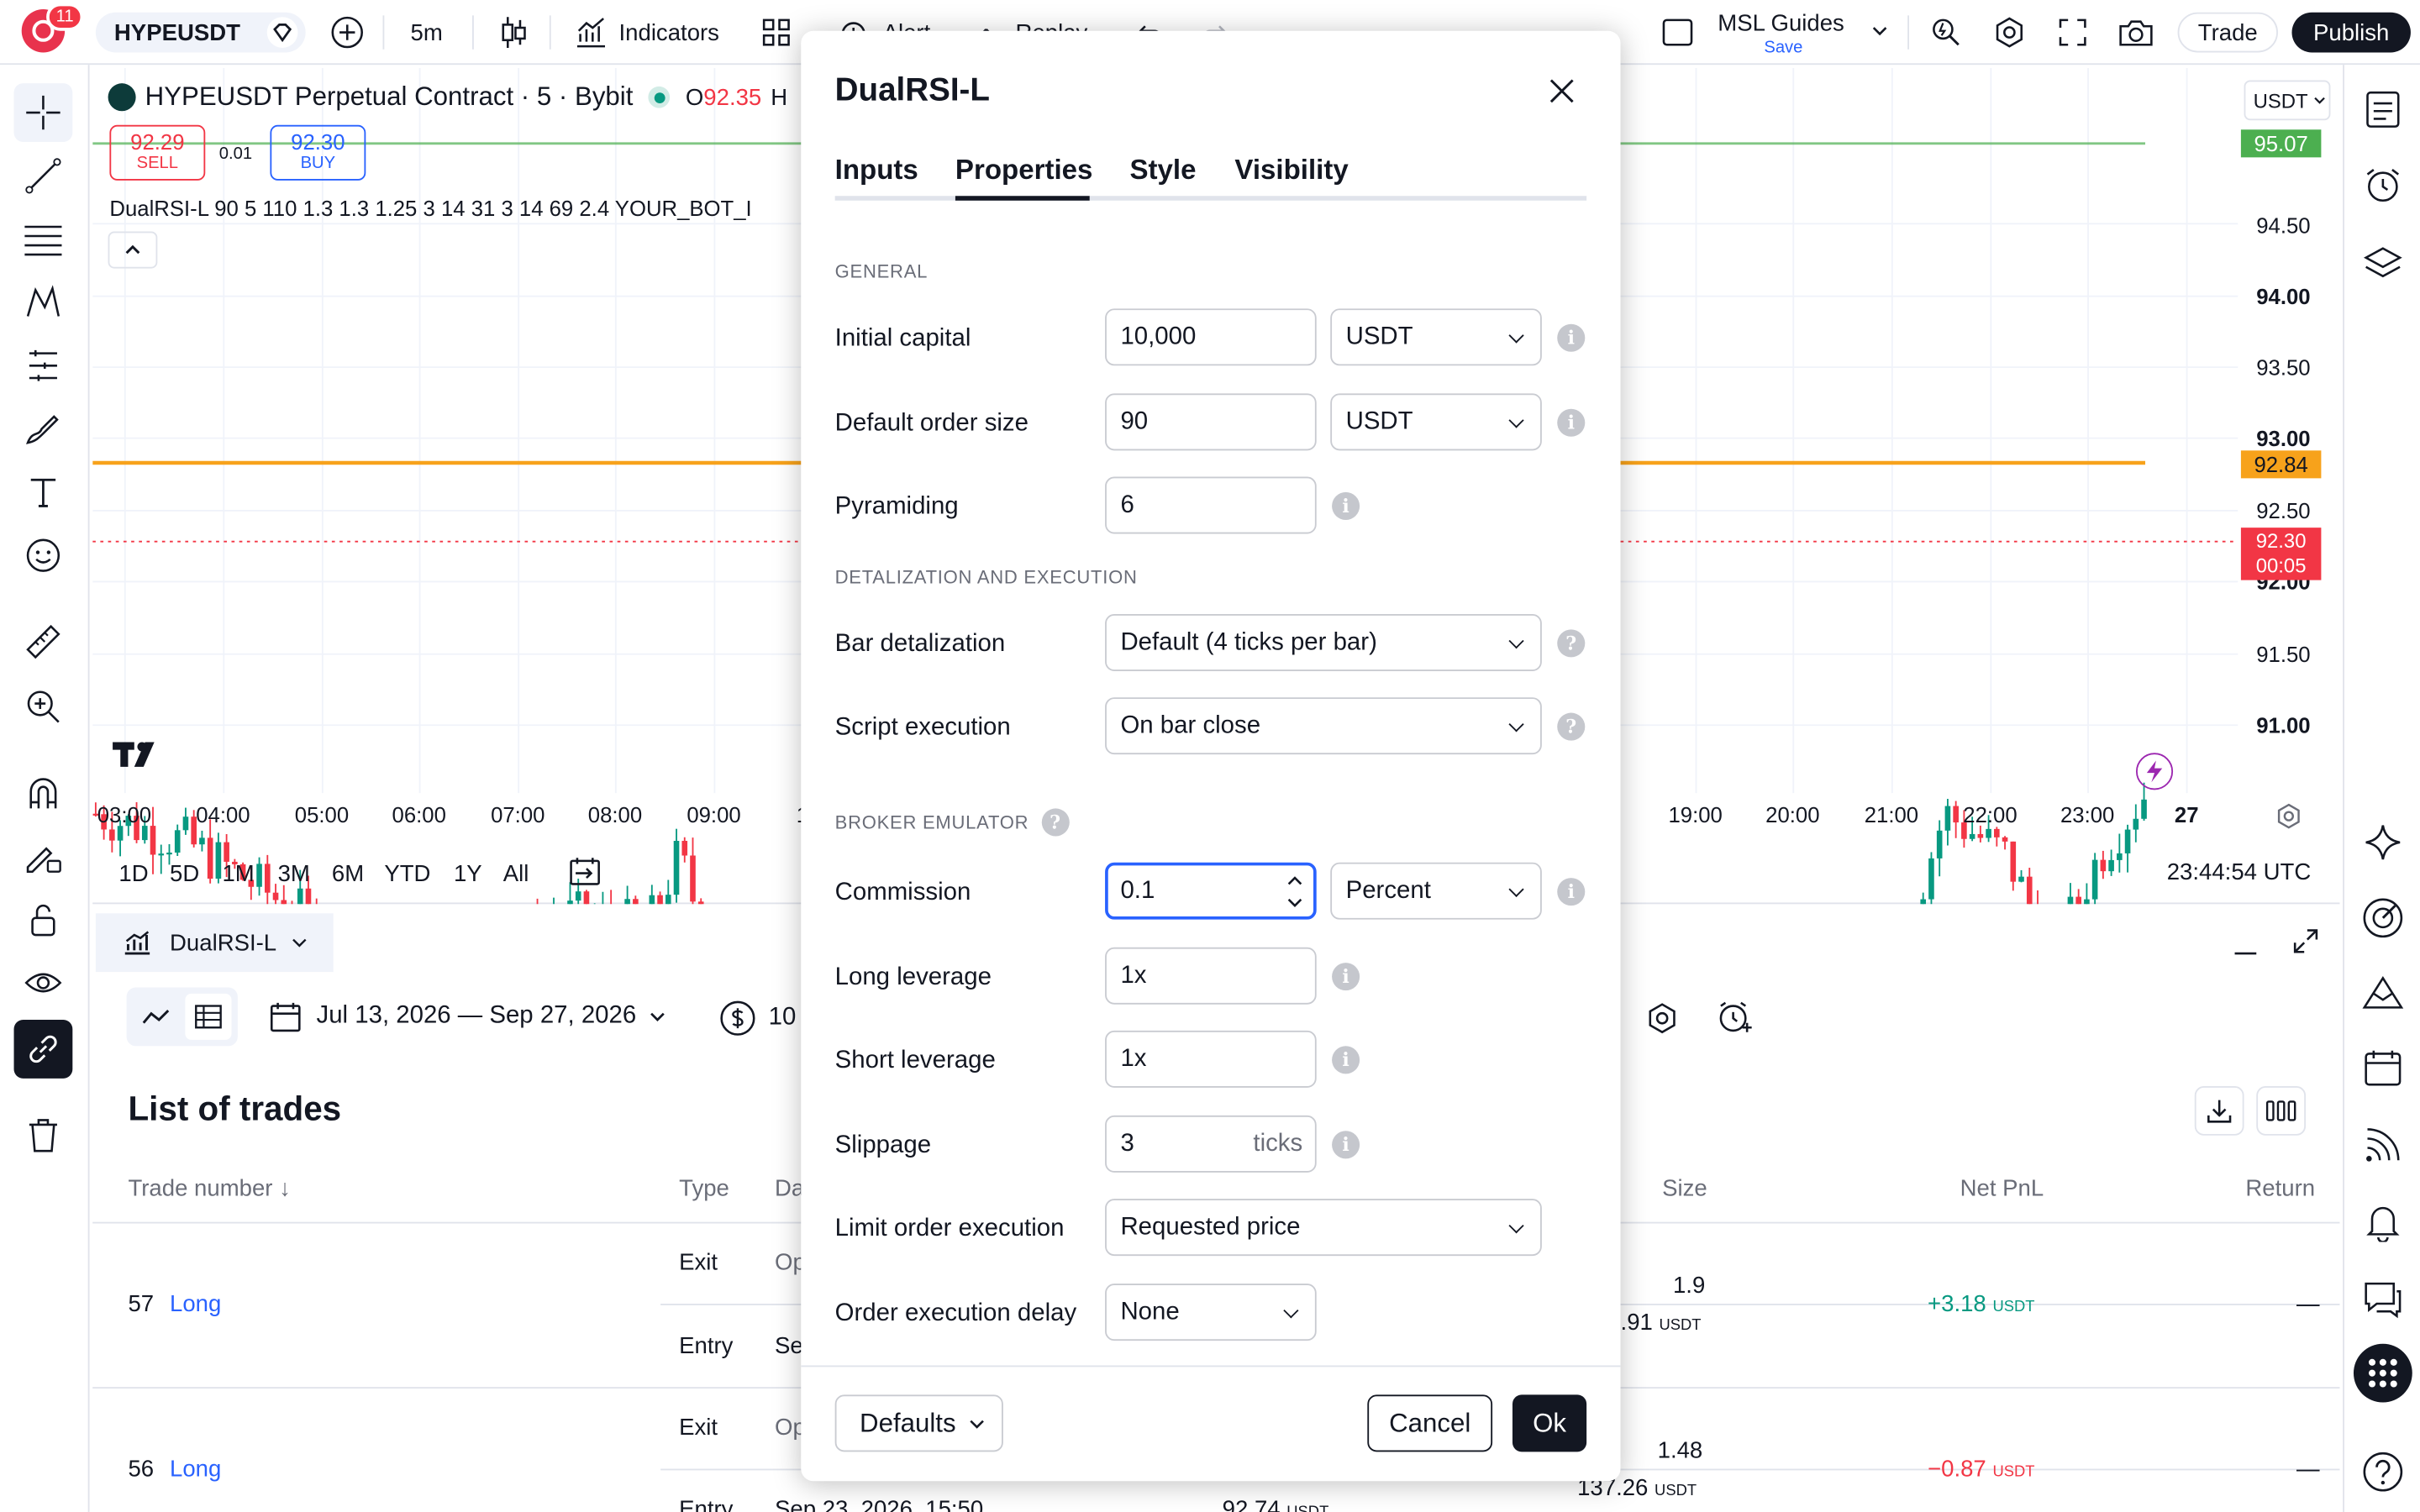  I want to click on stay-in-drawing-mode, so click(43, 856).